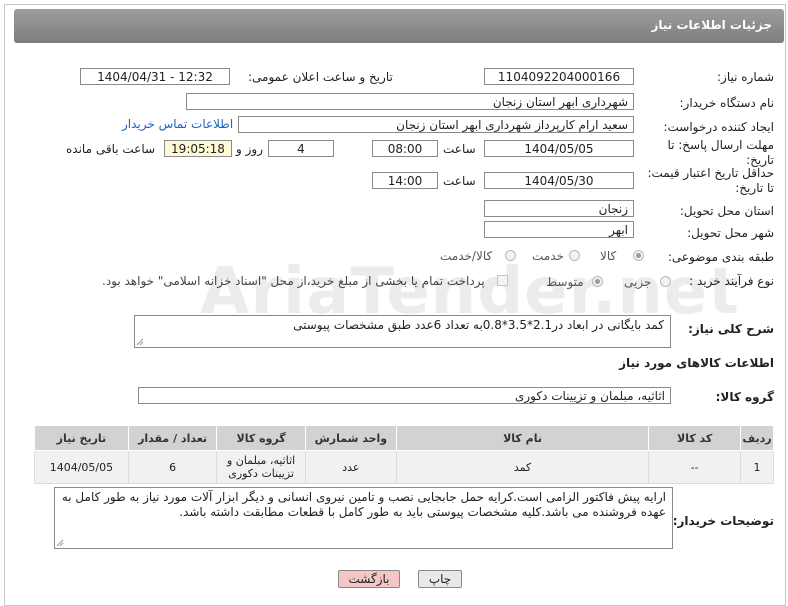 The image size is (788, 606). What do you see at coordinates (399, 26) in the screenshot?
I see `page-header: جزئیات اطلاعات نیاز` at bounding box center [399, 26].